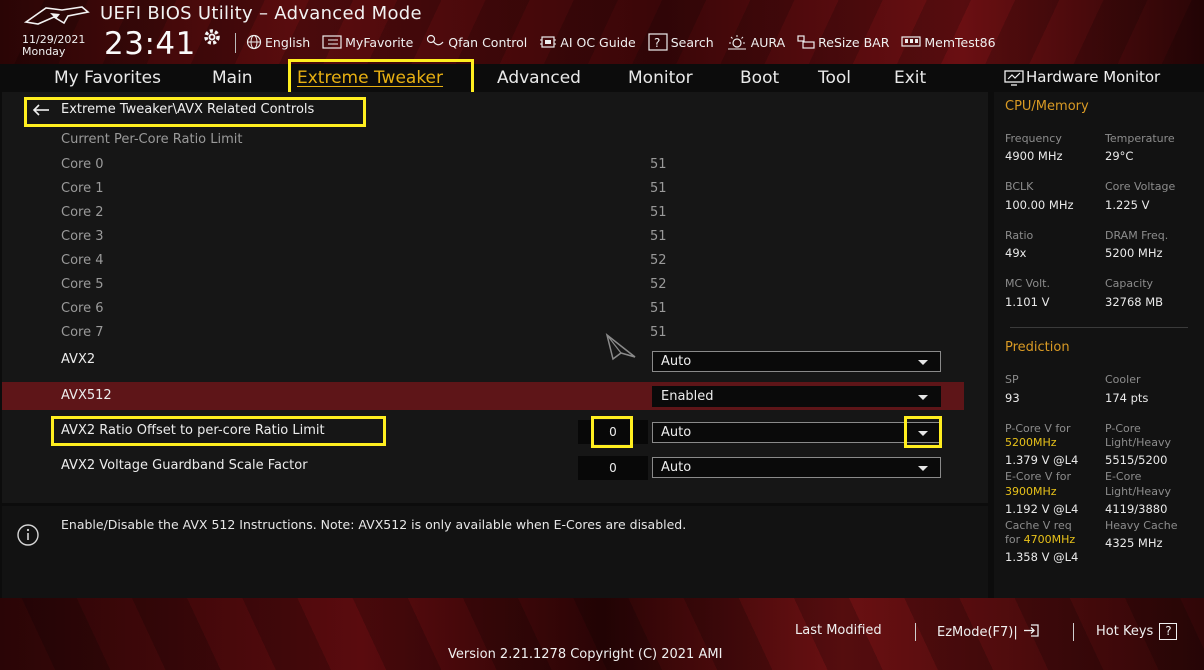 The image size is (1204, 670). I want to click on ai-oc-guide-button: AI OC Guide, so click(587, 42).